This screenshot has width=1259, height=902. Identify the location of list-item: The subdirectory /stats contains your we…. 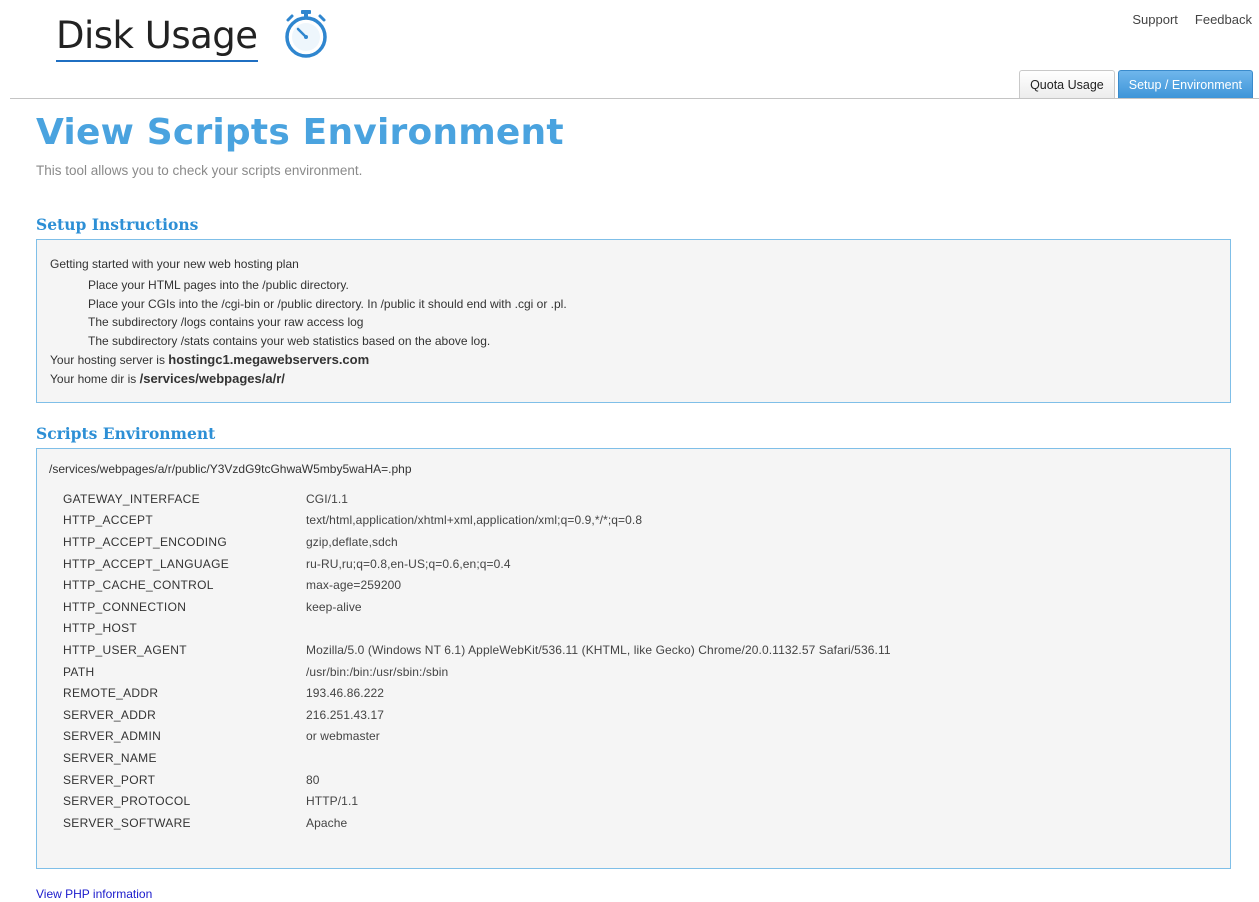
(289, 340).